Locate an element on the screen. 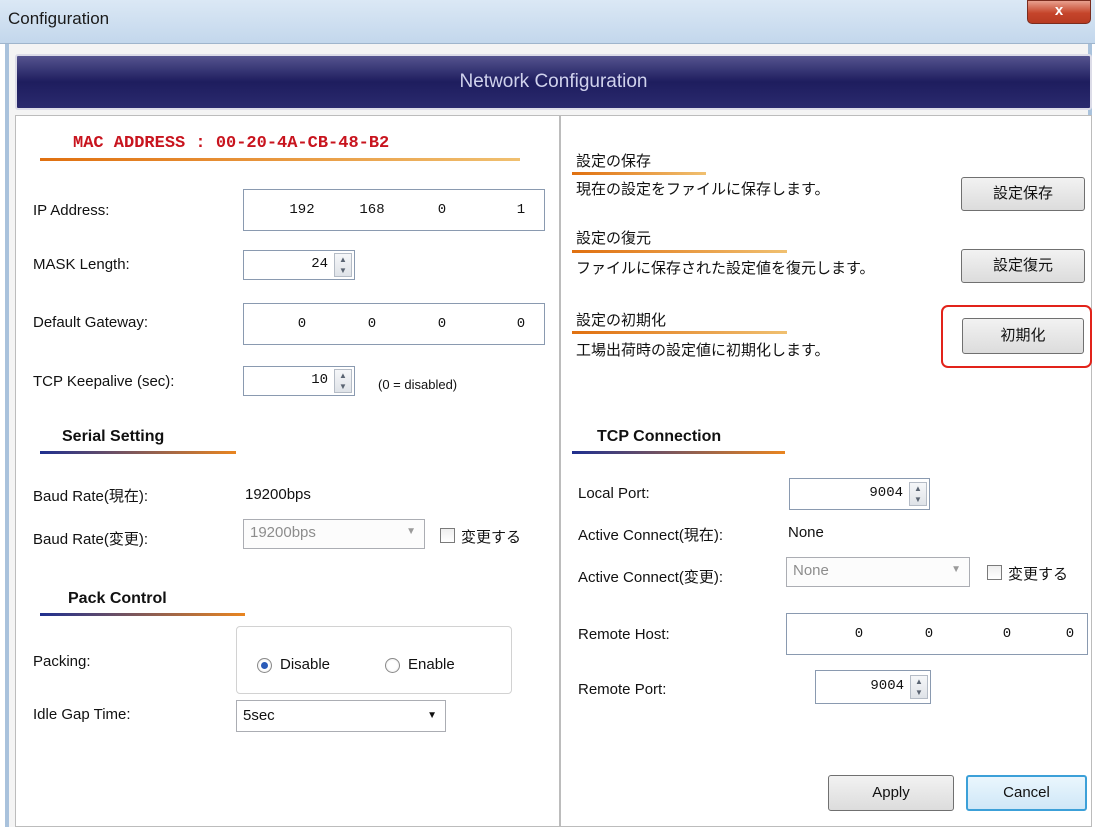 The image size is (1095, 827). local-port-stepper: 9004 ▲ ▼ is located at coordinates (859, 494).